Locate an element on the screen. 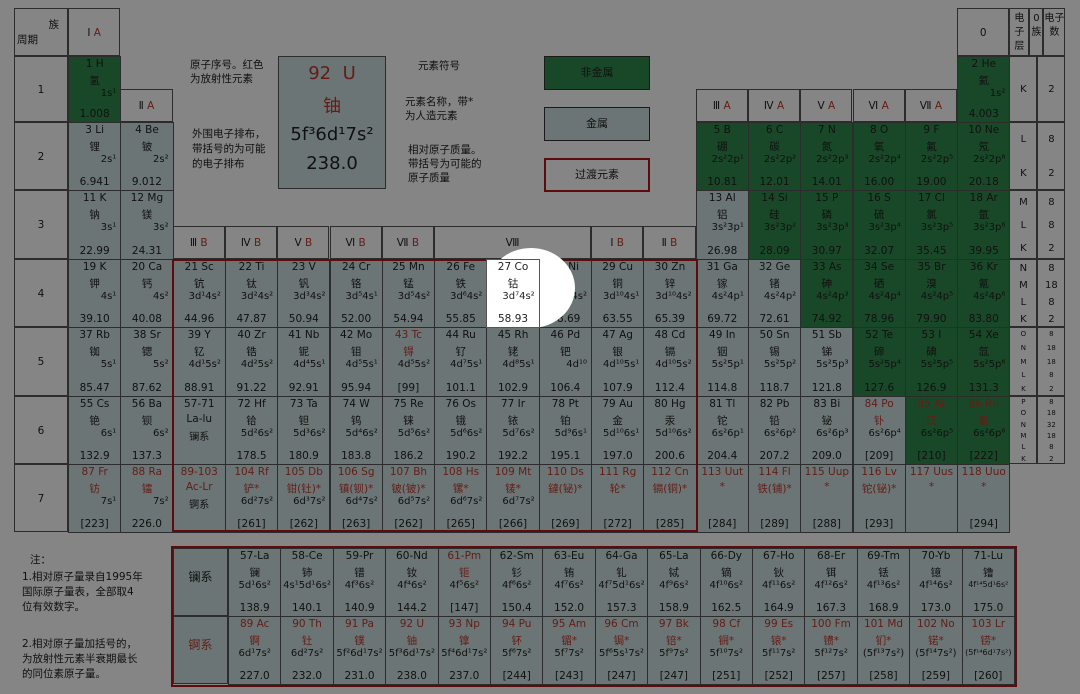 This screenshot has height=694, width=1080. actinide-99Es: 99 Es 锿* 5f¹¹7s² [252] is located at coordinates (779, 650).